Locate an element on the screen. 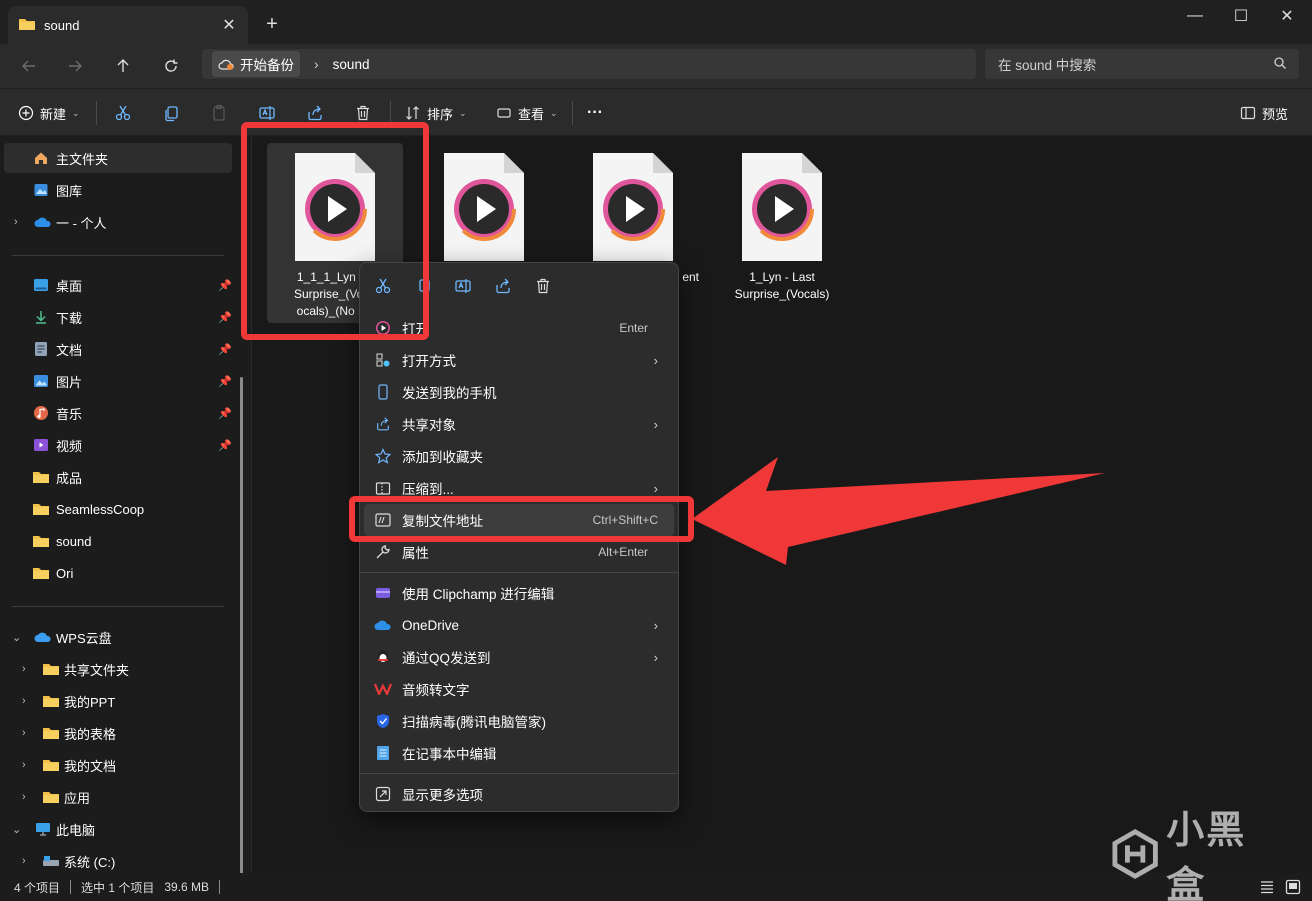 Image resolution: width=1312 pixels, height=901 pixels. menu-item-onedrive: OneDrive › is located at coordinates (519, 625).